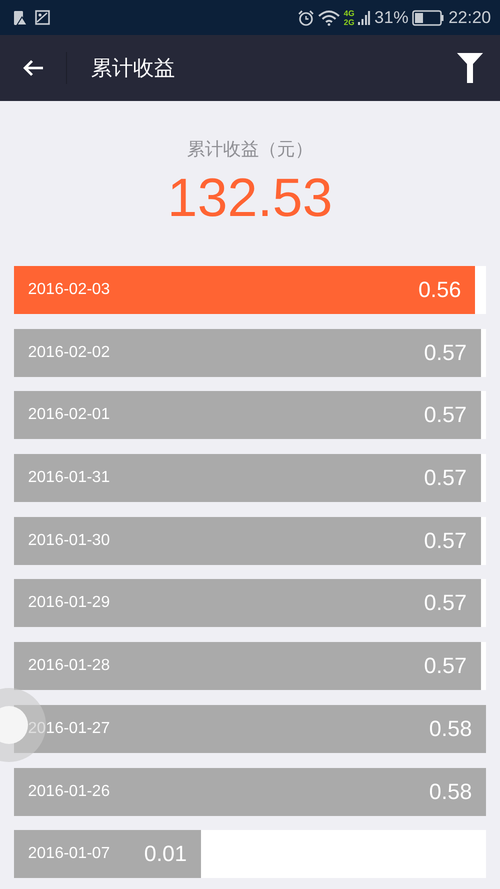 The width and height of the screenshot is (500, 889). What do you see at coordinates (69, 729) in the screenshot?
I see `date-label: 2016-01-27` at bounding box center [69, 729].